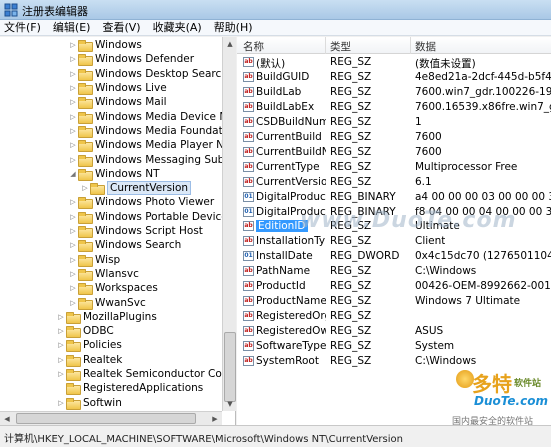 The height and width of the screenshot is (447, 551). I want to click on value-data: 6.1, so click(423, 181).